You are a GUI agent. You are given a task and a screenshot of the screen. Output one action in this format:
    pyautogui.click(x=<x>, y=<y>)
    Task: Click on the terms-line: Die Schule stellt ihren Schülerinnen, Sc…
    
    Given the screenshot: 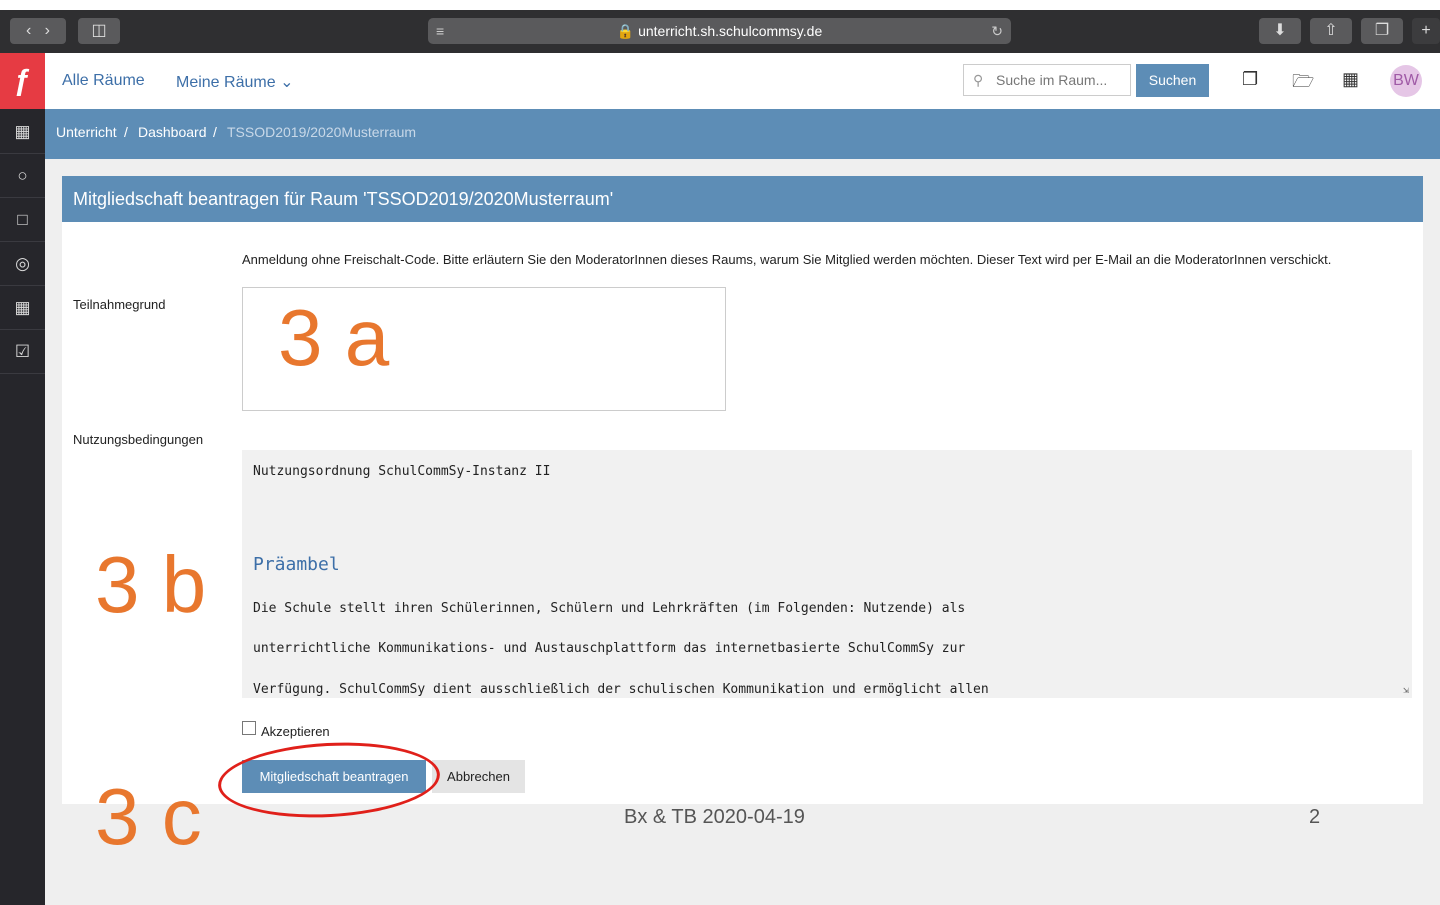 What is the action you would take?
    pyautogui.click(x=609, y=608)
    